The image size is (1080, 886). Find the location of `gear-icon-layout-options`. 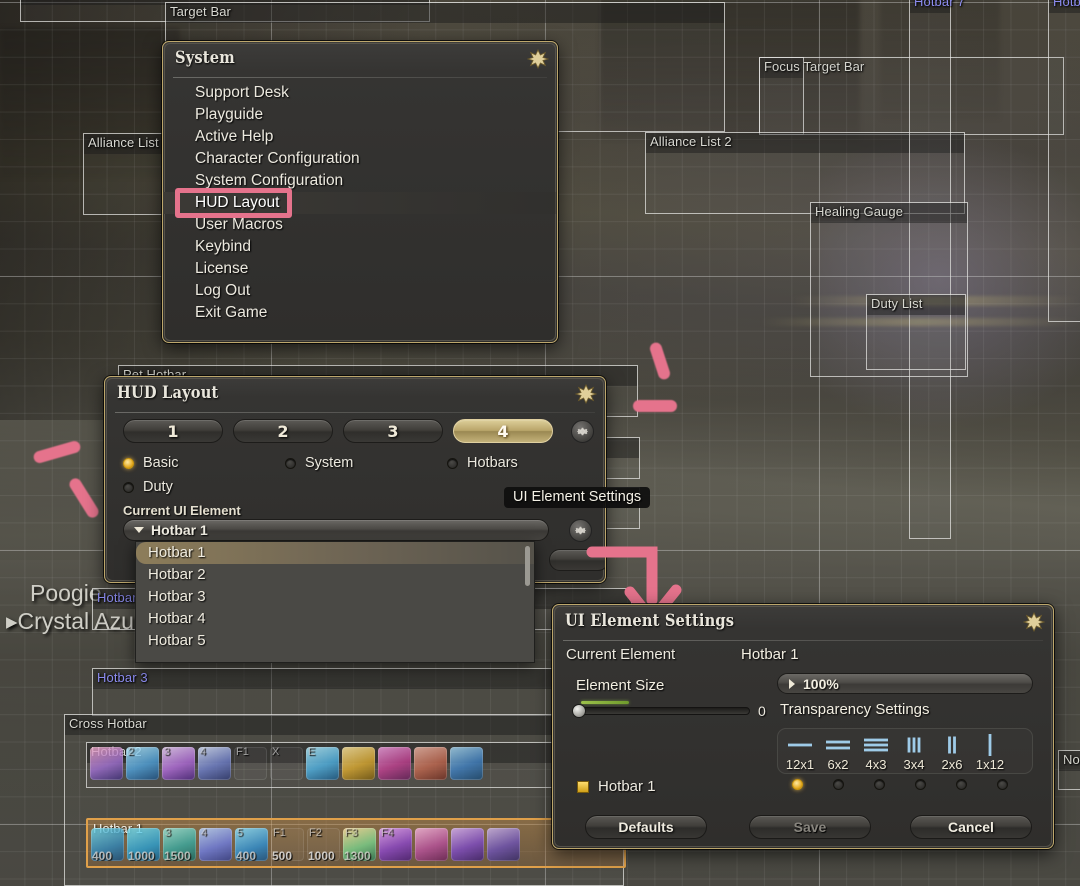

gear-icon-layout-options is located at coordinates (582, 431).